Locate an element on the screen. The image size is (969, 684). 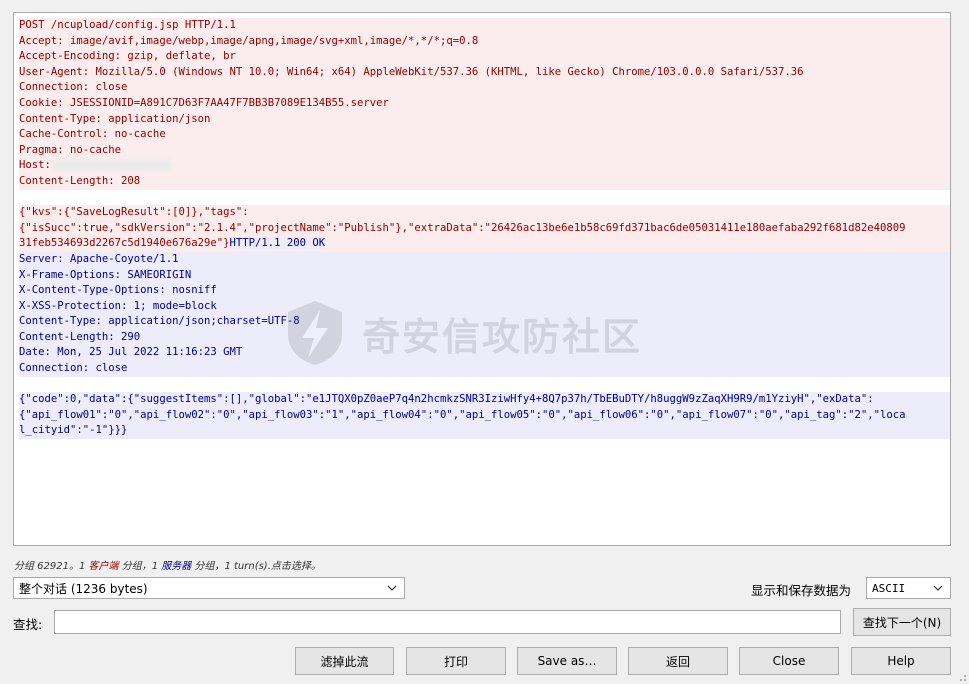
stream-line: Content-Length: 208 is located at coordinates (484, 181).